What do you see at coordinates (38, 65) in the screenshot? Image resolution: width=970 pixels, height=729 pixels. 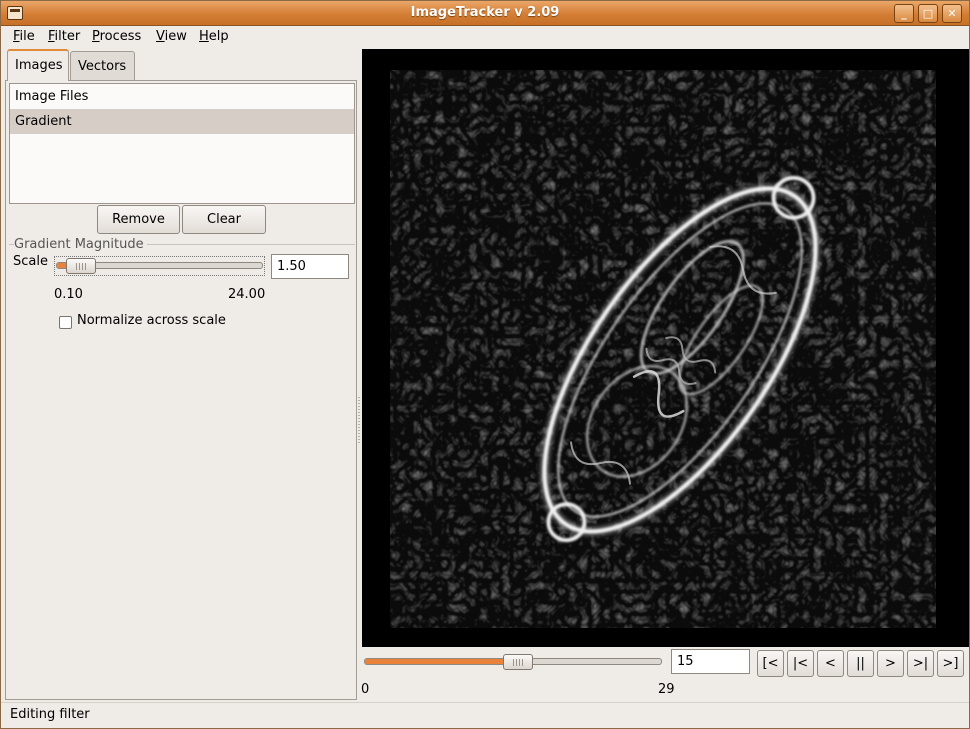 I see `tab-images: Images` at bounding box center [38, 65].